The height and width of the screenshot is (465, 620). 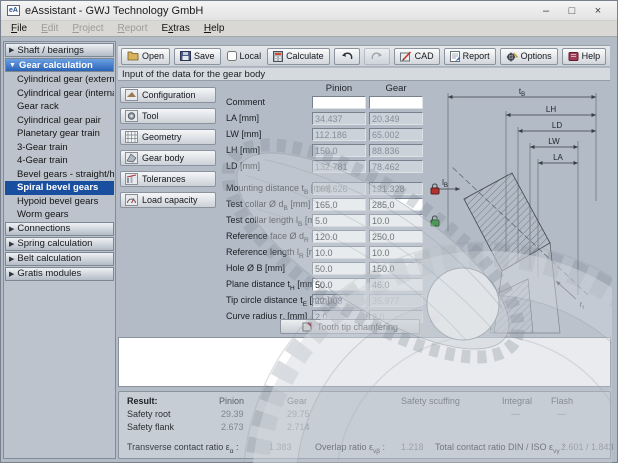 I want to click on cad-button: CAD, so click(x=416, y=56).